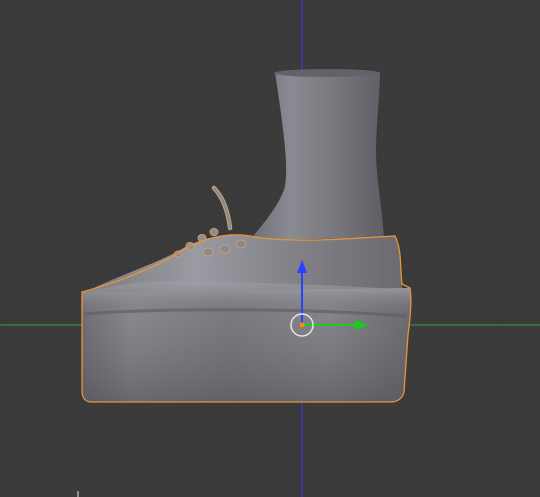 The image size is (540, 497). Describe the element at coordinates (327, 73) in the screenshot. I see `ankle-top-rim` at that location.